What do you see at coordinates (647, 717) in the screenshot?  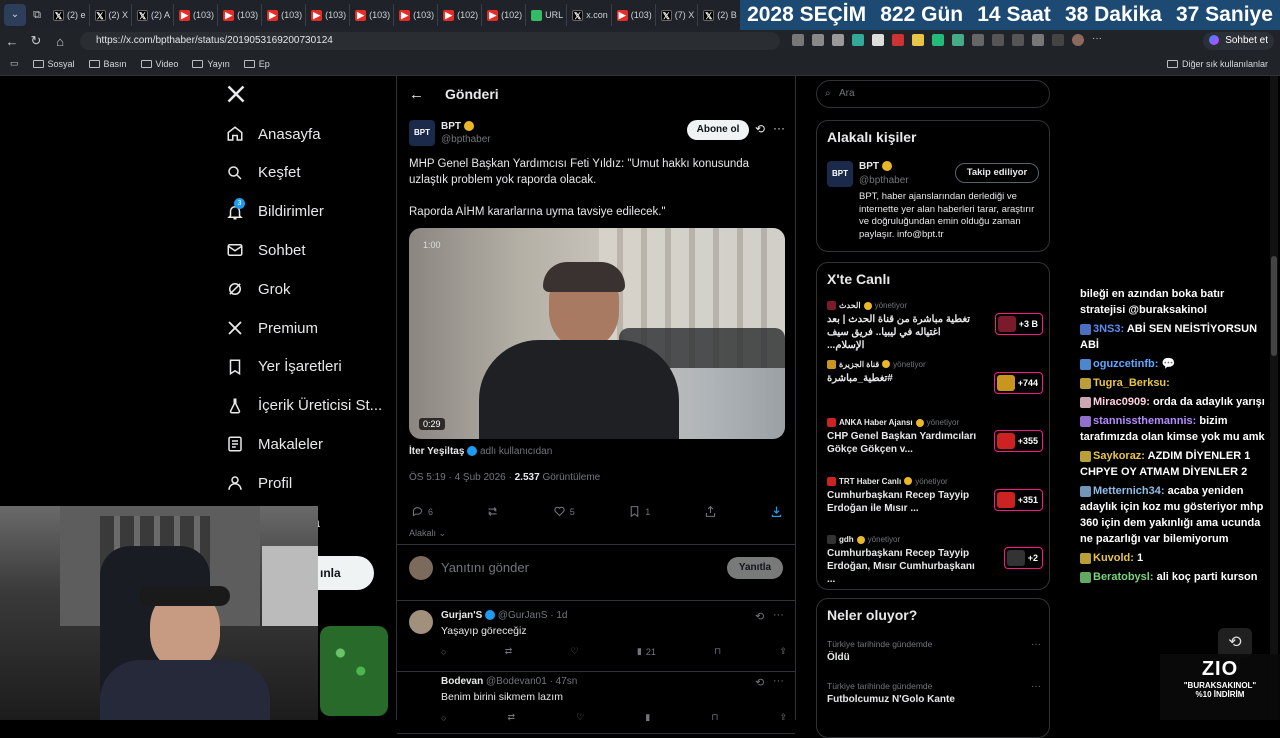 I see `views-action: ▮` at bounding box center [647, 717].